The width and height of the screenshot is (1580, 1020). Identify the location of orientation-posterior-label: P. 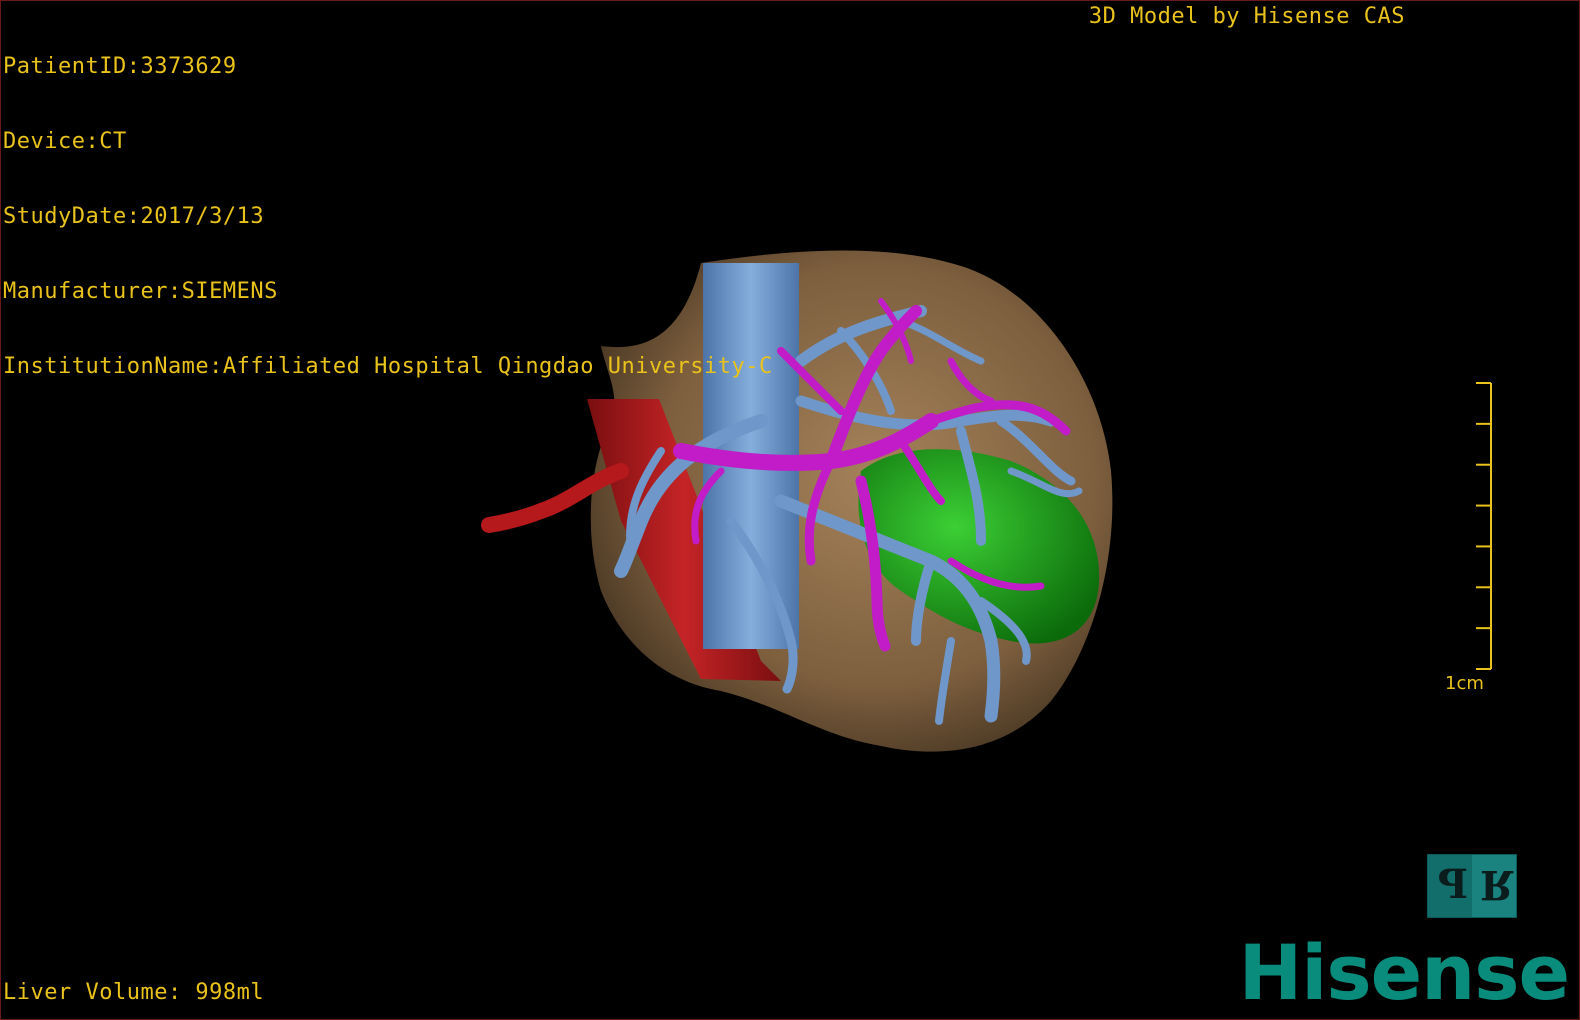
(1453, 884).